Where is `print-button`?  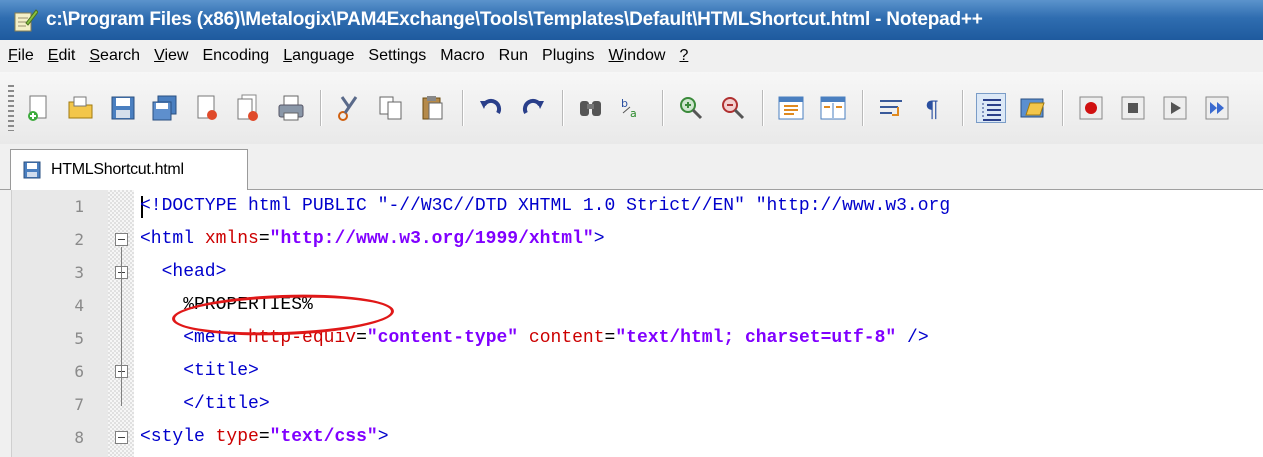
print-button is located at coordinates (291, 108).